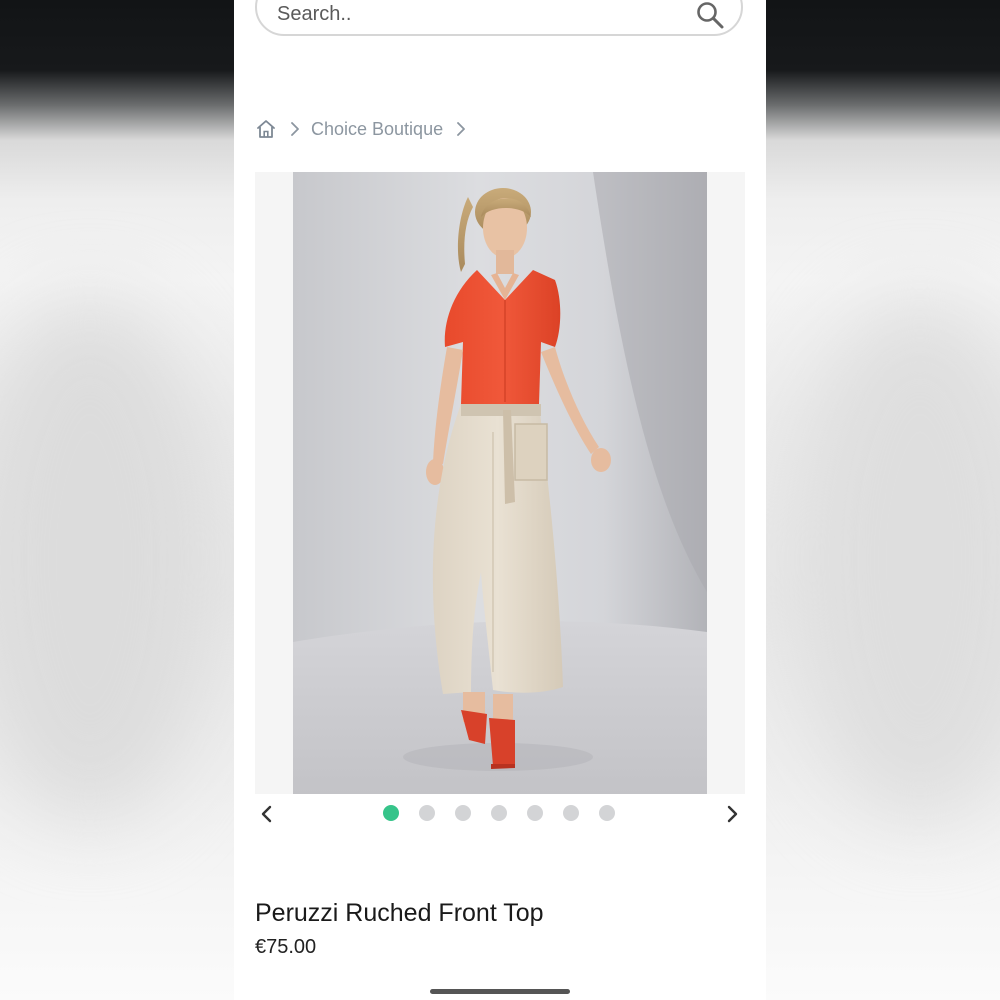  What do you see at coordinates (477, 14) in the screenshot?
I see `search-input` at bounding box center [477, 14].